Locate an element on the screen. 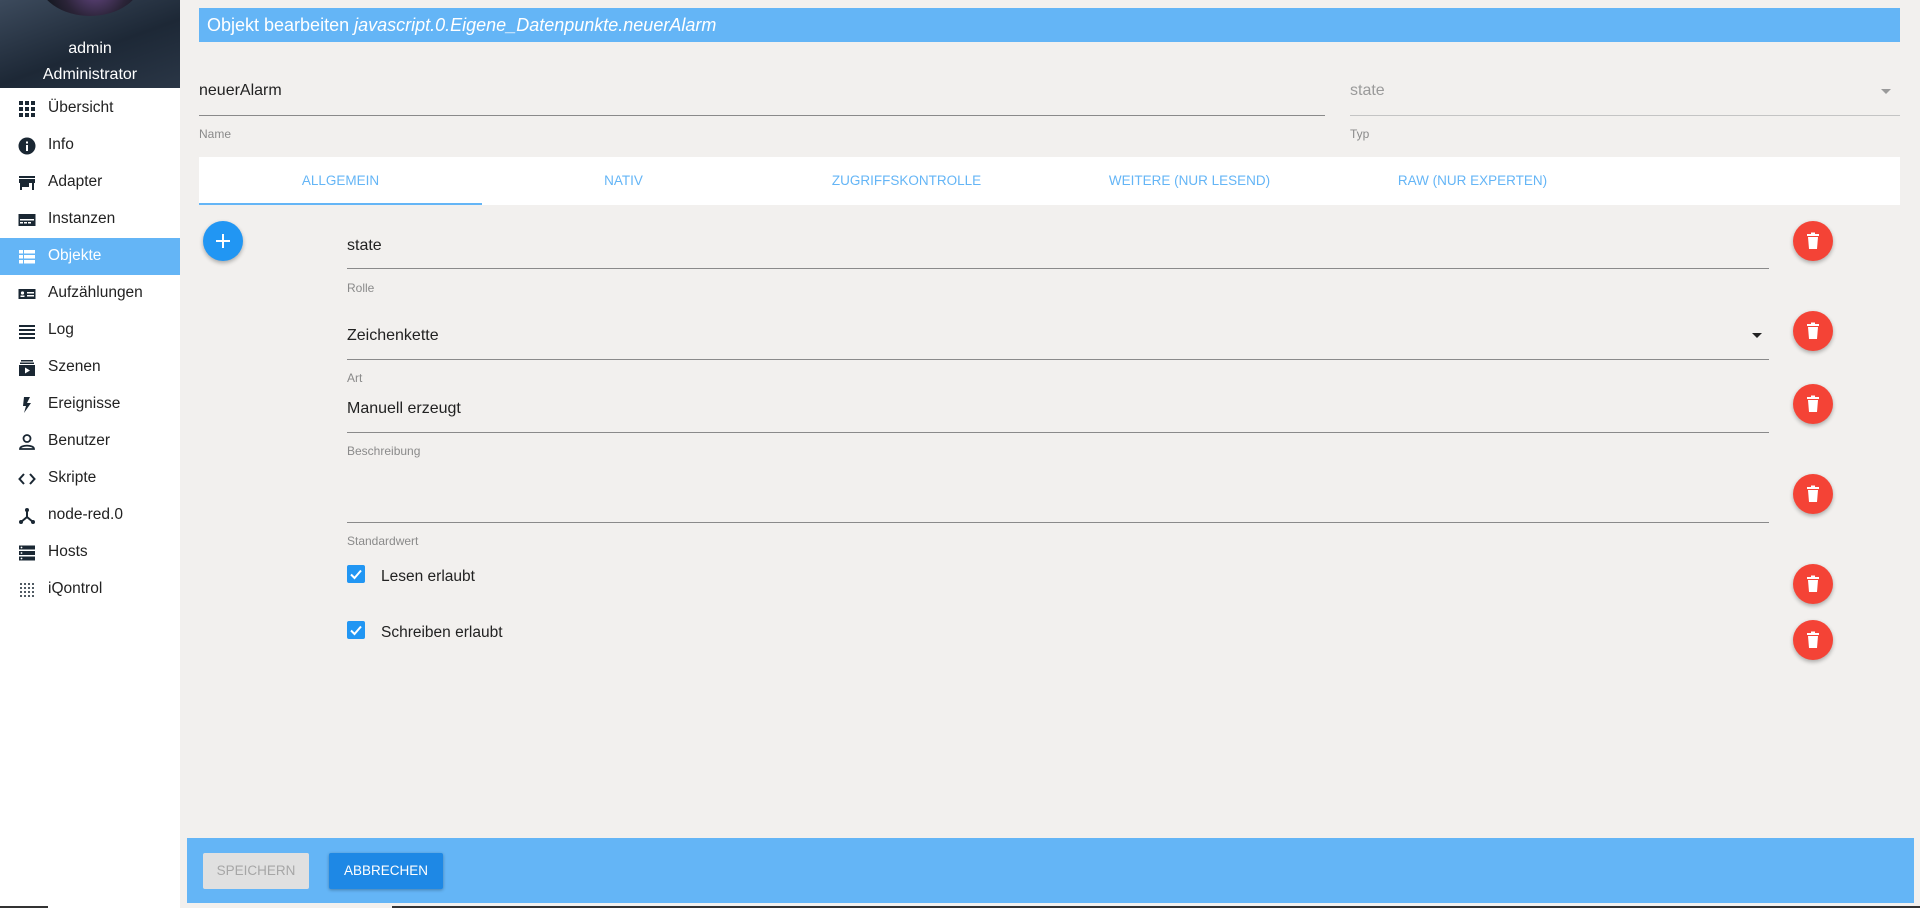 Image resolution: width=1920 pixels, height=908 pixels. delete-read-button is located at coordinates (1813, 584).